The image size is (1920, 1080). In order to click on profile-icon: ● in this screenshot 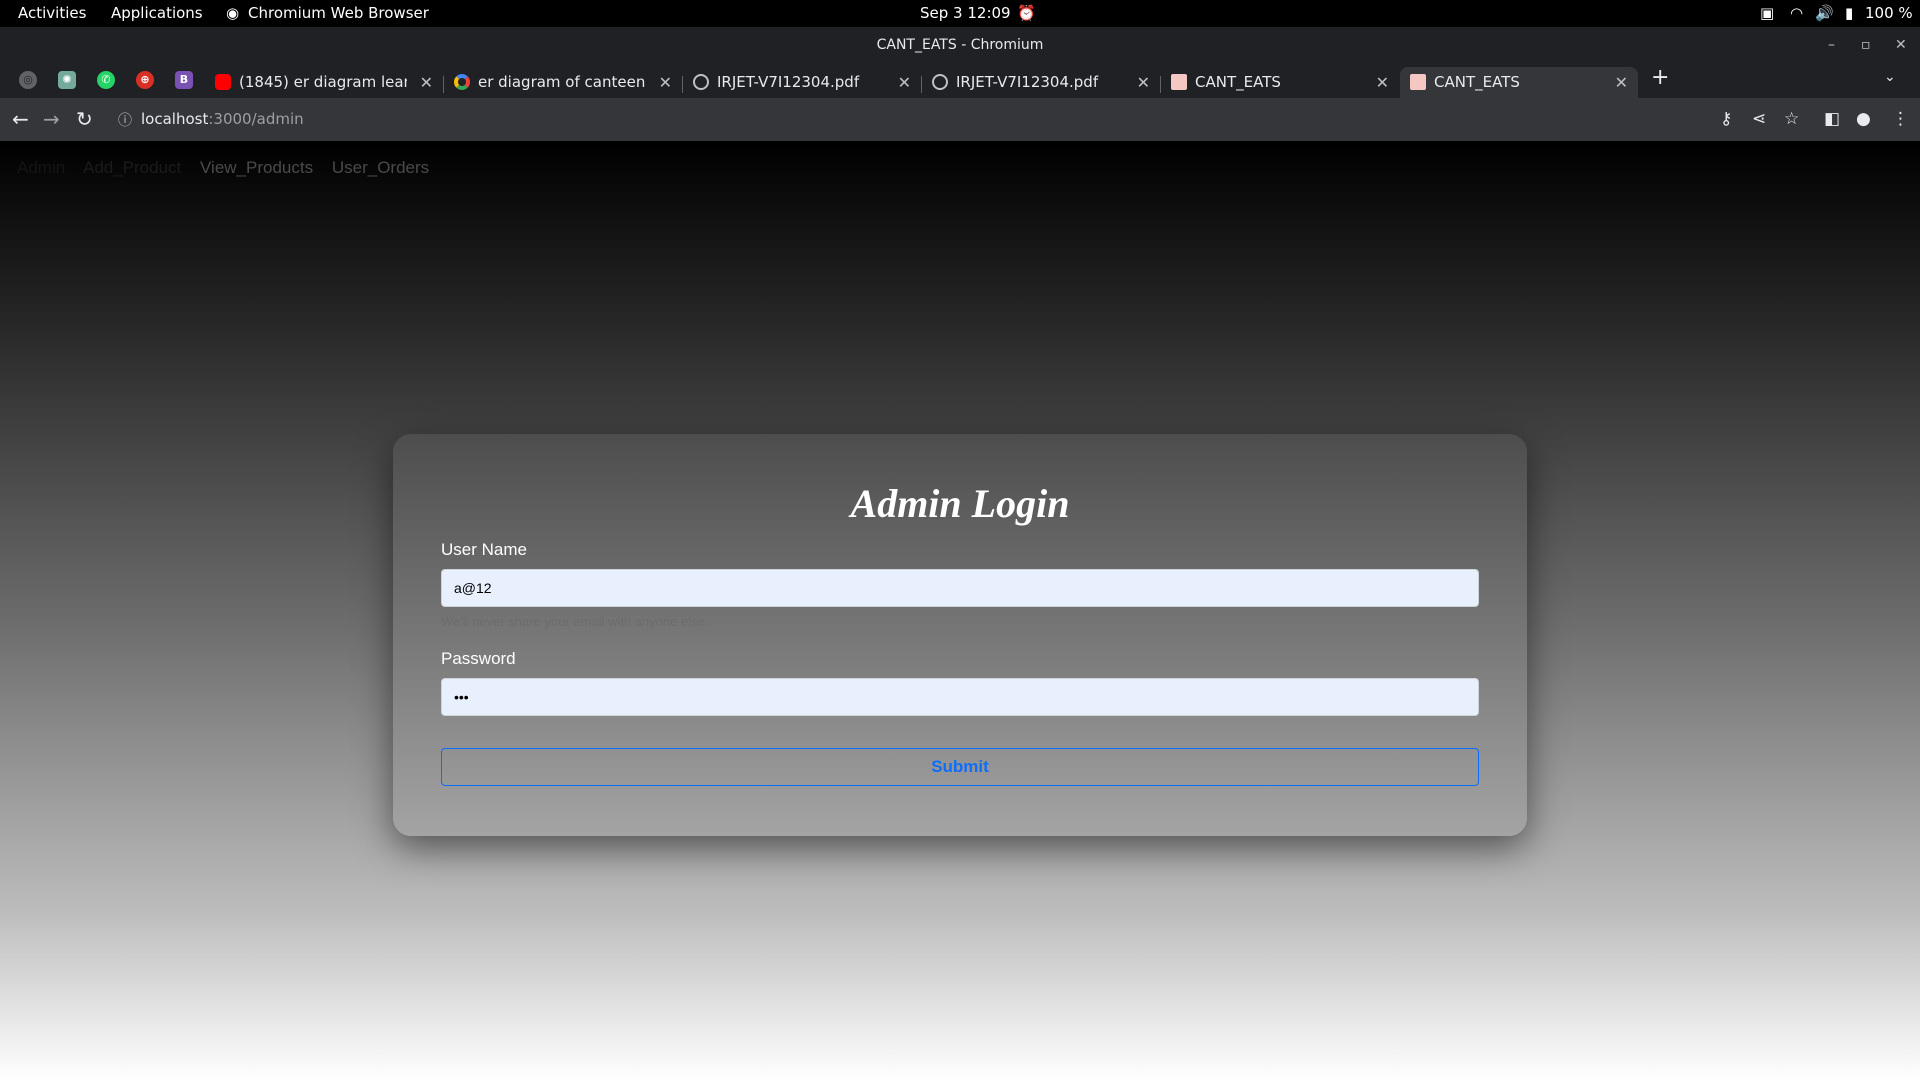, I will do `click(1863, 119)`.